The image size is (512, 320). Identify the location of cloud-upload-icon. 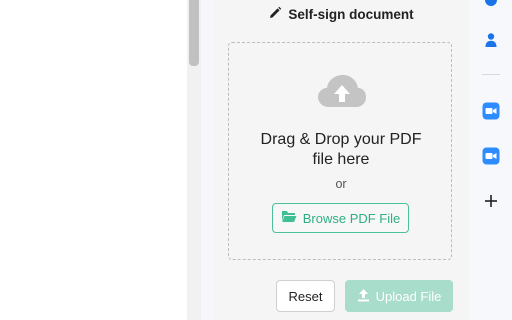
(342, 92).